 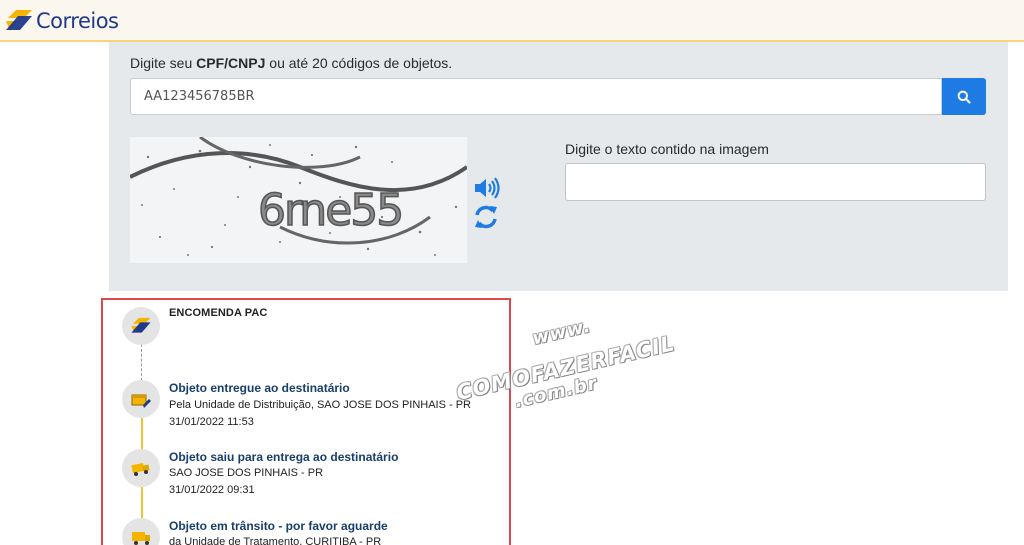 I want to click on watermark-line: .com.br, so click(x=556, y=392).